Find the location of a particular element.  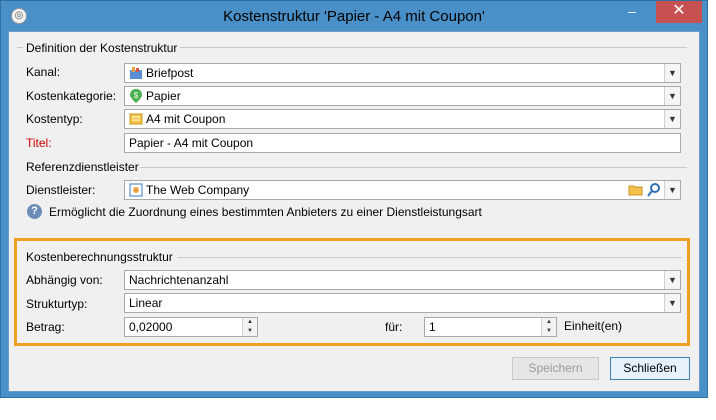

kostentyp-select: A4 mit Coupon ▼ is located at coordinates (402, 119).